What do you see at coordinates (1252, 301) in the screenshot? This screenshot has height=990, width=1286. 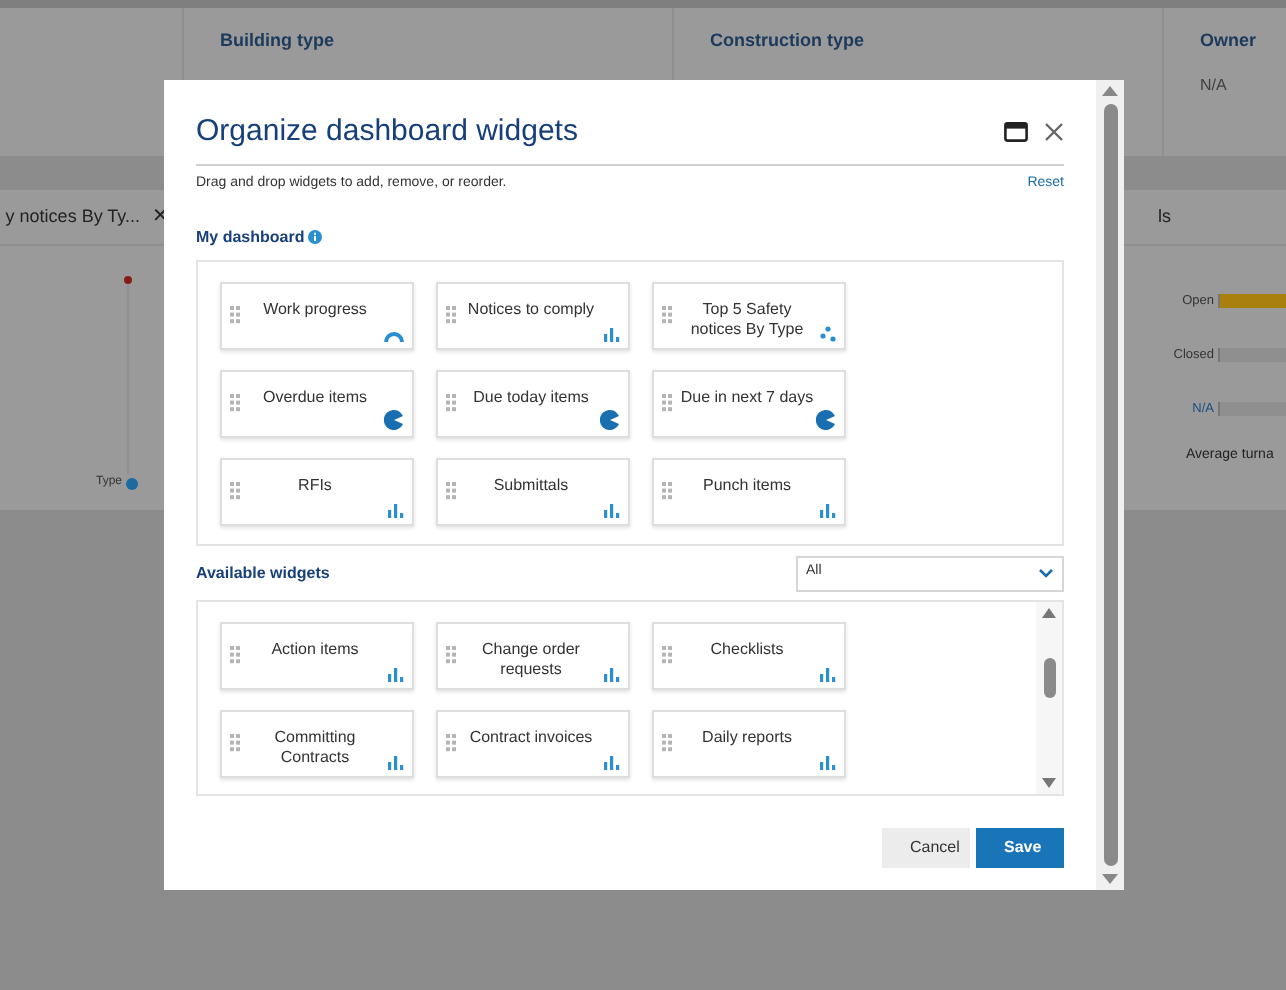 I see `bar` at bounding box center [1252, 301].